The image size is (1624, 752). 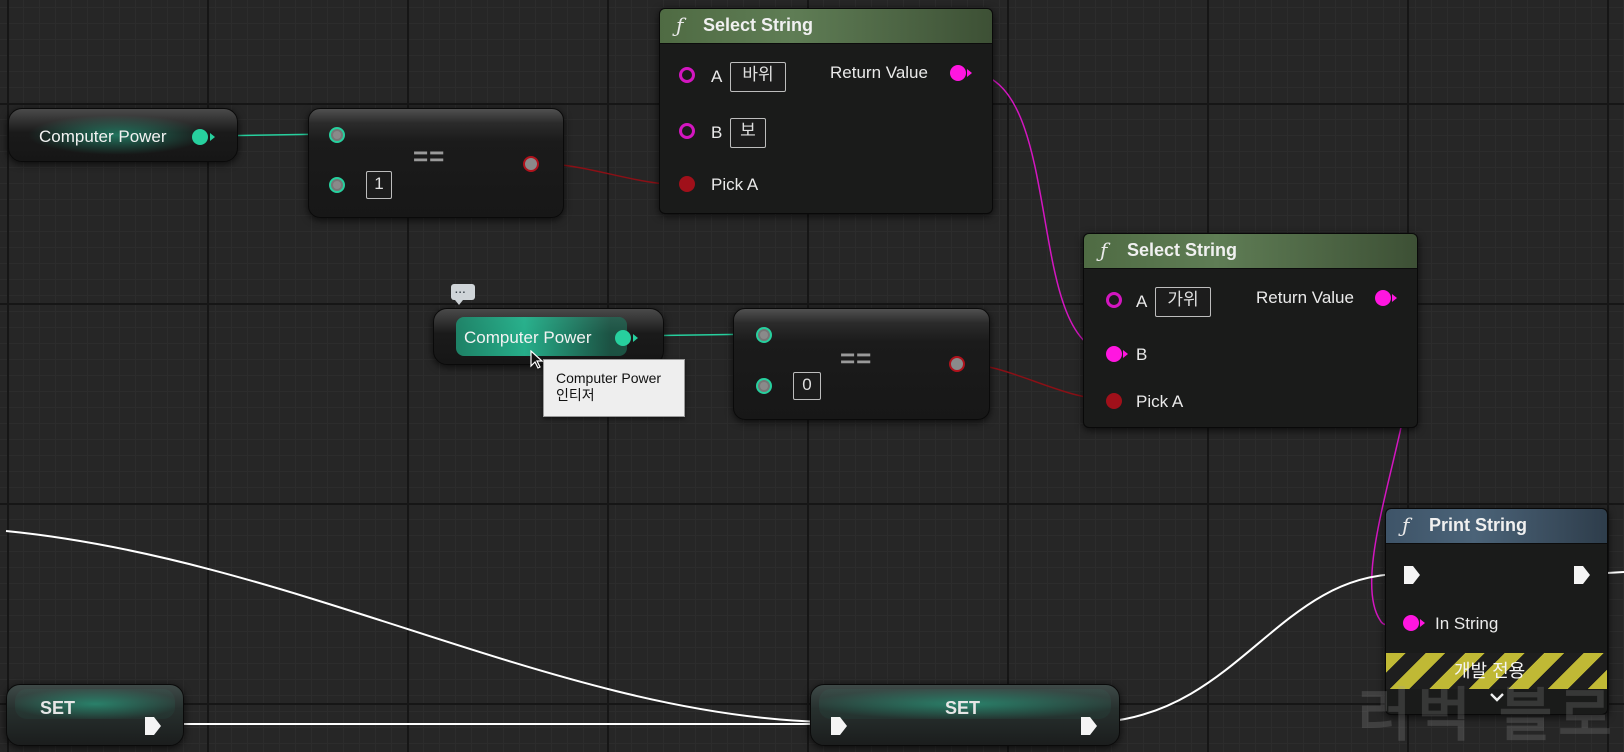 I want to click on equal-node-2: 0 ==, so click(x=861, y=364).